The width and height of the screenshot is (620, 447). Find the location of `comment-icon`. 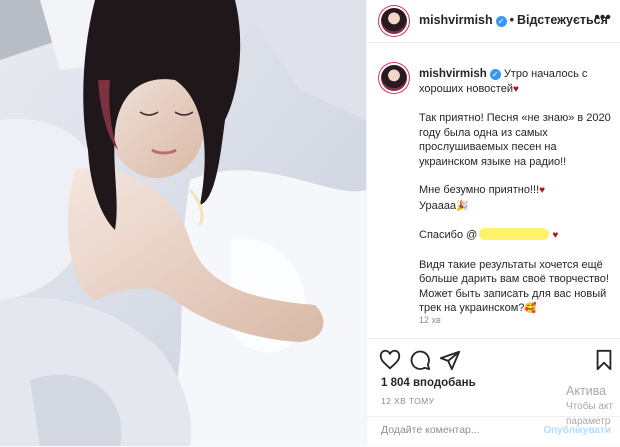

comment-icon is located at coordinates (420, 360).